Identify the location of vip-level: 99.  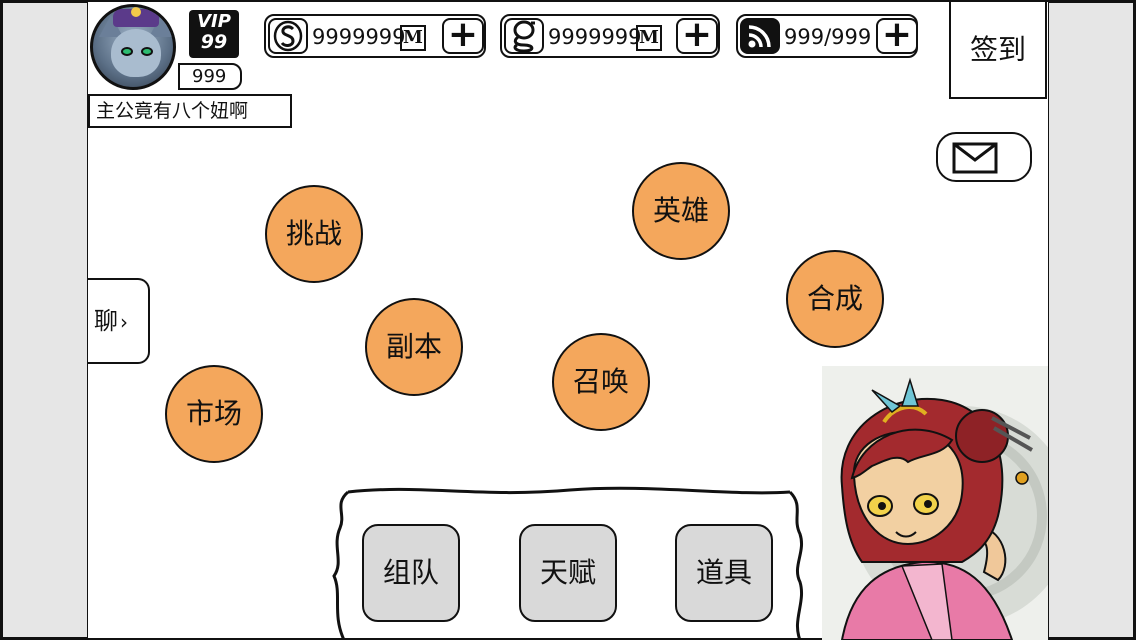
(214, 42).